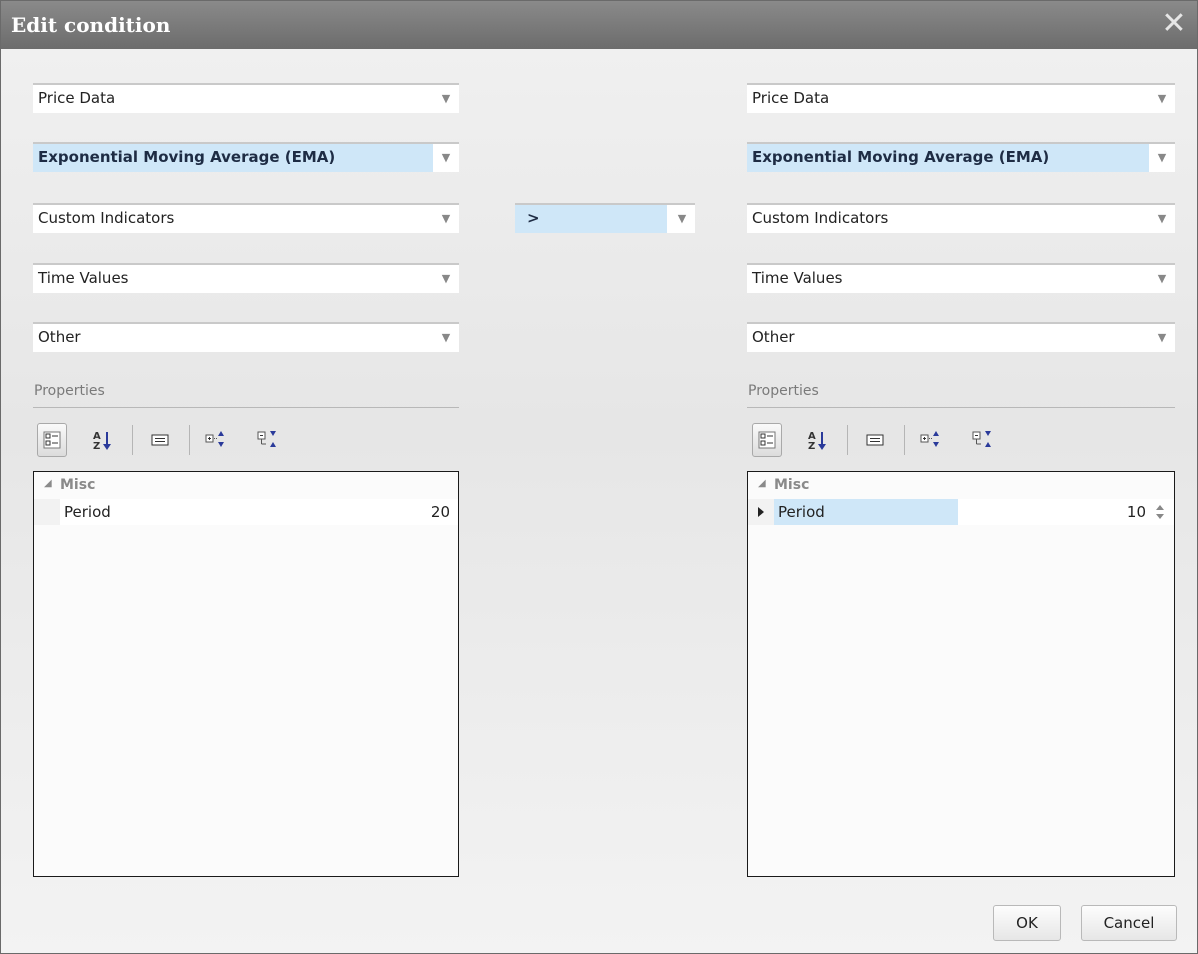  I want to click on right-properties-toolbar: AZ, so click(882, 441).